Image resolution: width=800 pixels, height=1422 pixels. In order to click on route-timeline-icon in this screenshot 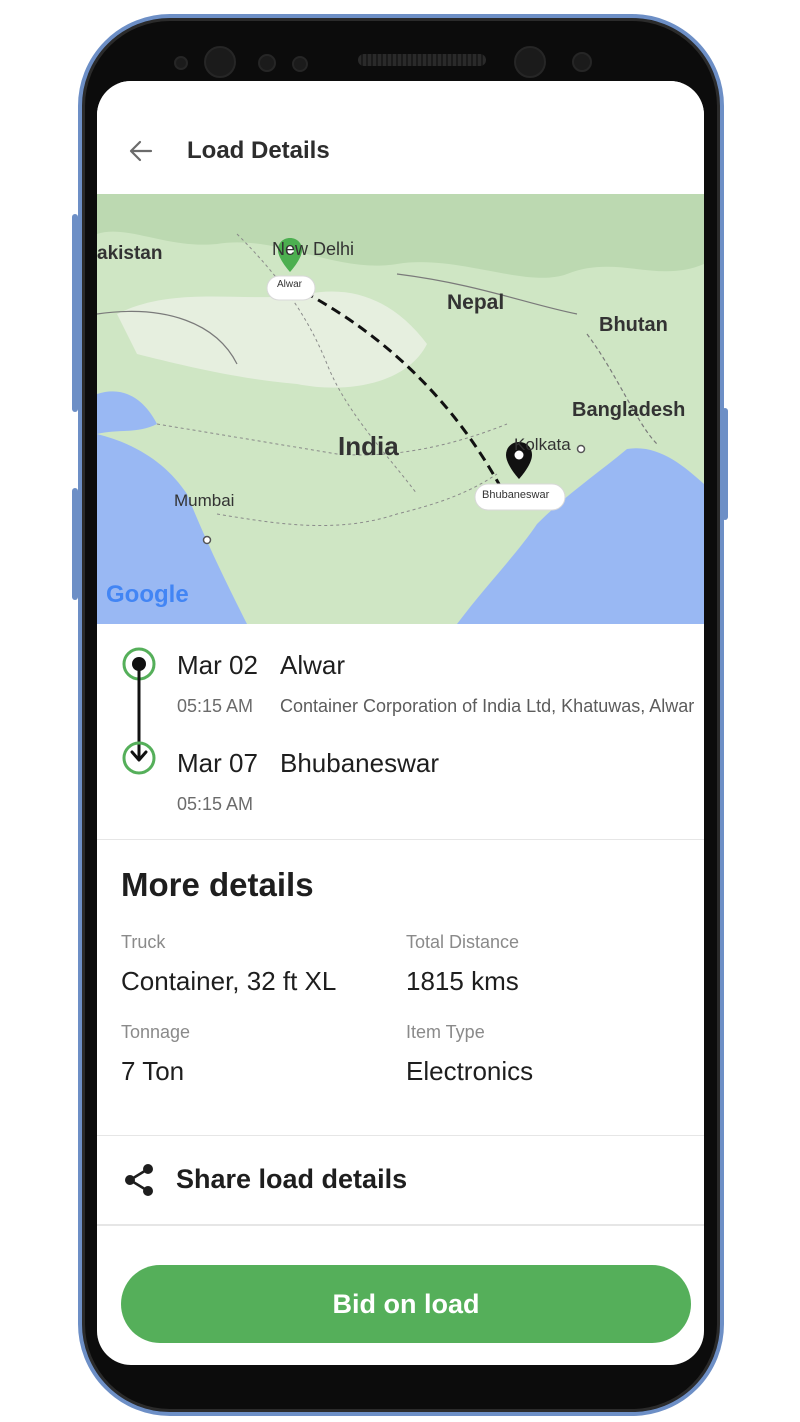, I will do `click(139, 711)`.